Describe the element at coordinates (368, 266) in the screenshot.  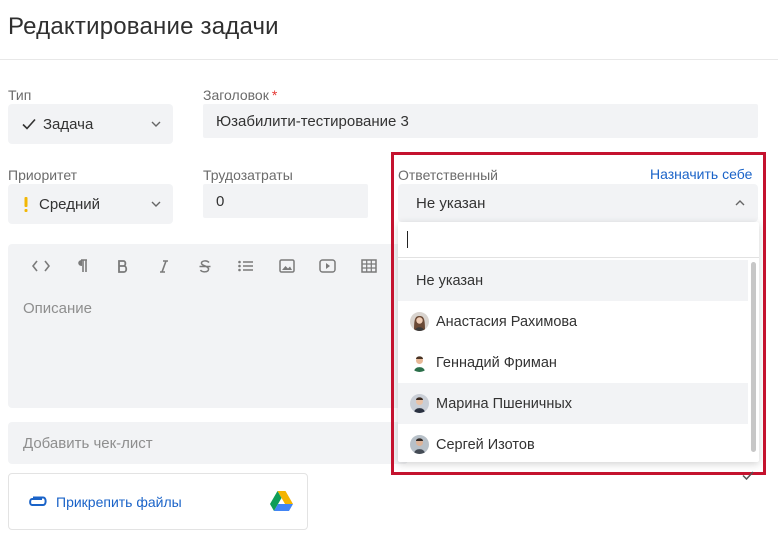
I see `table-icon` at that location.